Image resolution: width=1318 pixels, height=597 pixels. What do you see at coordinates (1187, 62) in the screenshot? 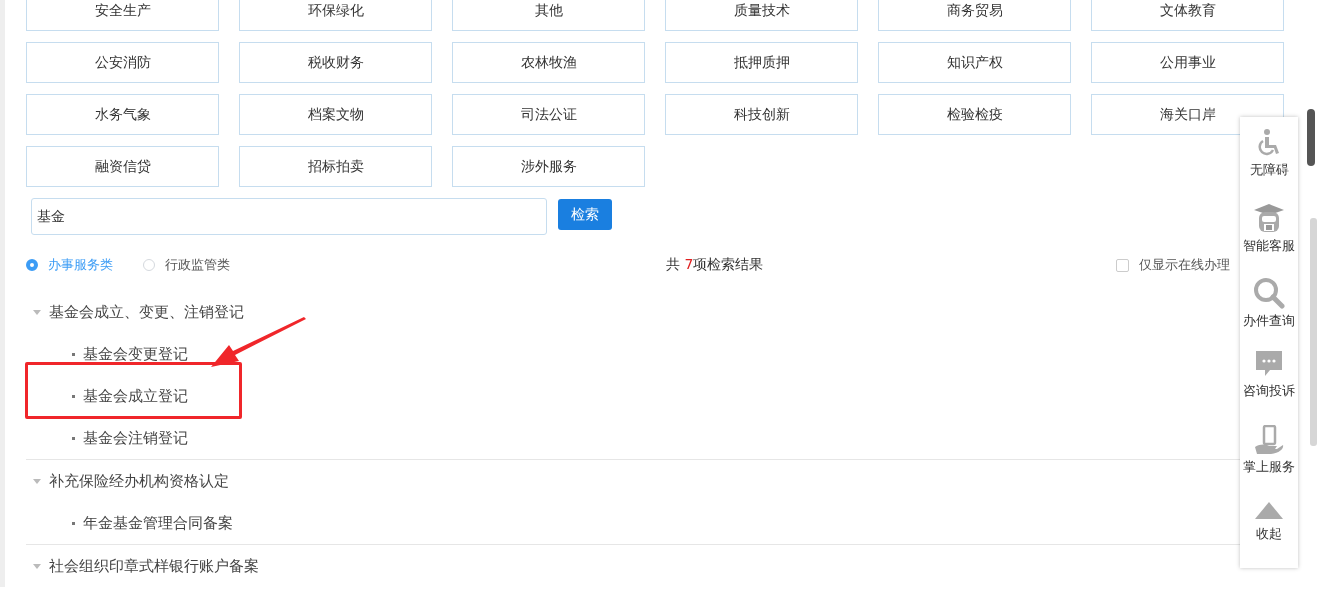
I see `category-button: 公用事业` at bounding box center [1187, 62].